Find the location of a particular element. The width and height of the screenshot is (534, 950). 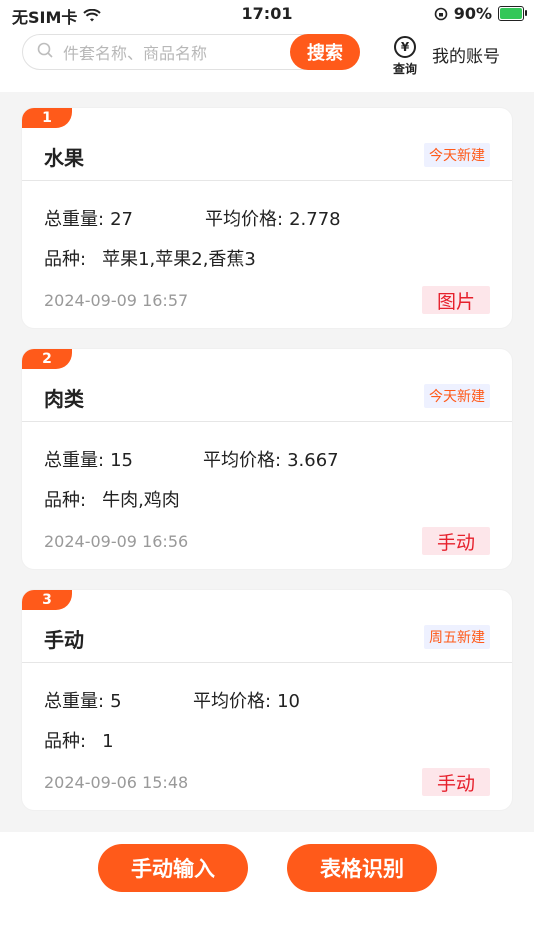

avg-price-row: 平均价格: 2.778 is located at coordinates (273, 218).